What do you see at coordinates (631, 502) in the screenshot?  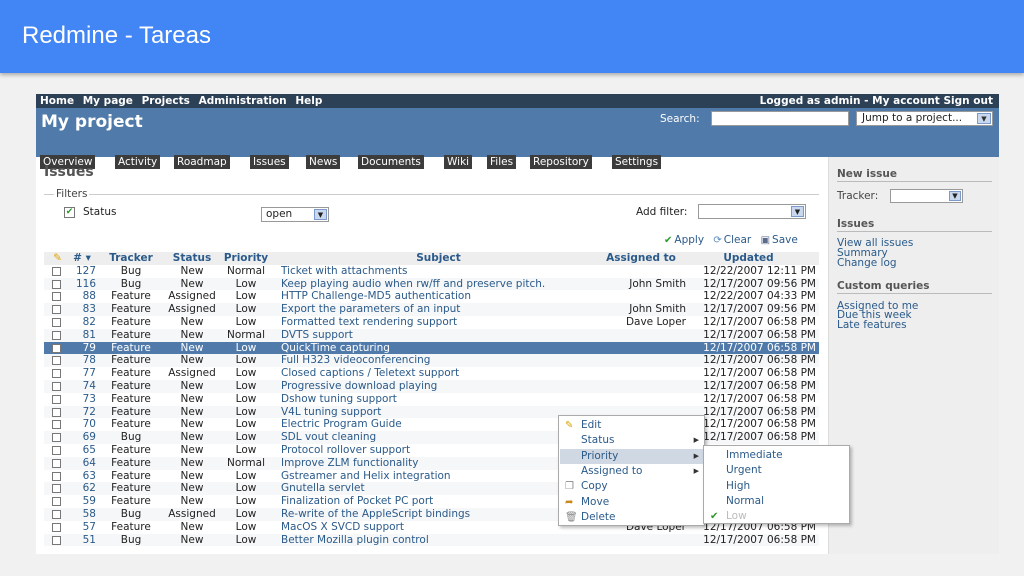 I see `ctx-move: ➦ Move` at bounding box center [631, 502].